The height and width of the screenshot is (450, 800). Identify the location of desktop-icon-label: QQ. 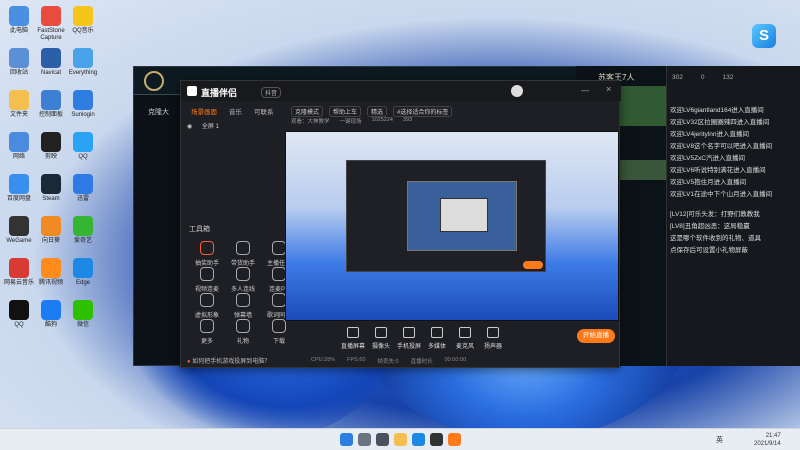
(83, 157).